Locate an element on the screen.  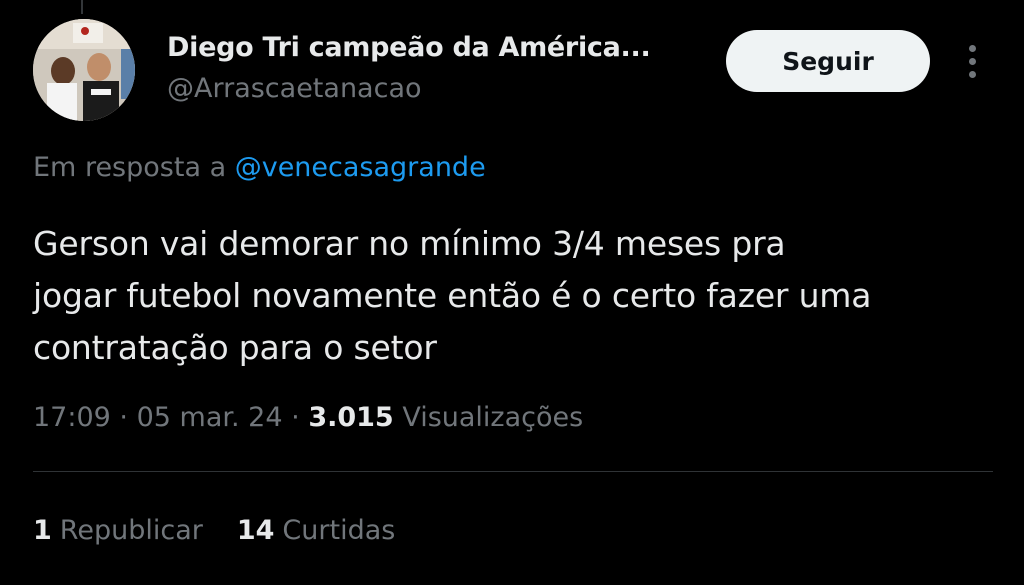
thread-connector-line is located at coordinates (82, 7).